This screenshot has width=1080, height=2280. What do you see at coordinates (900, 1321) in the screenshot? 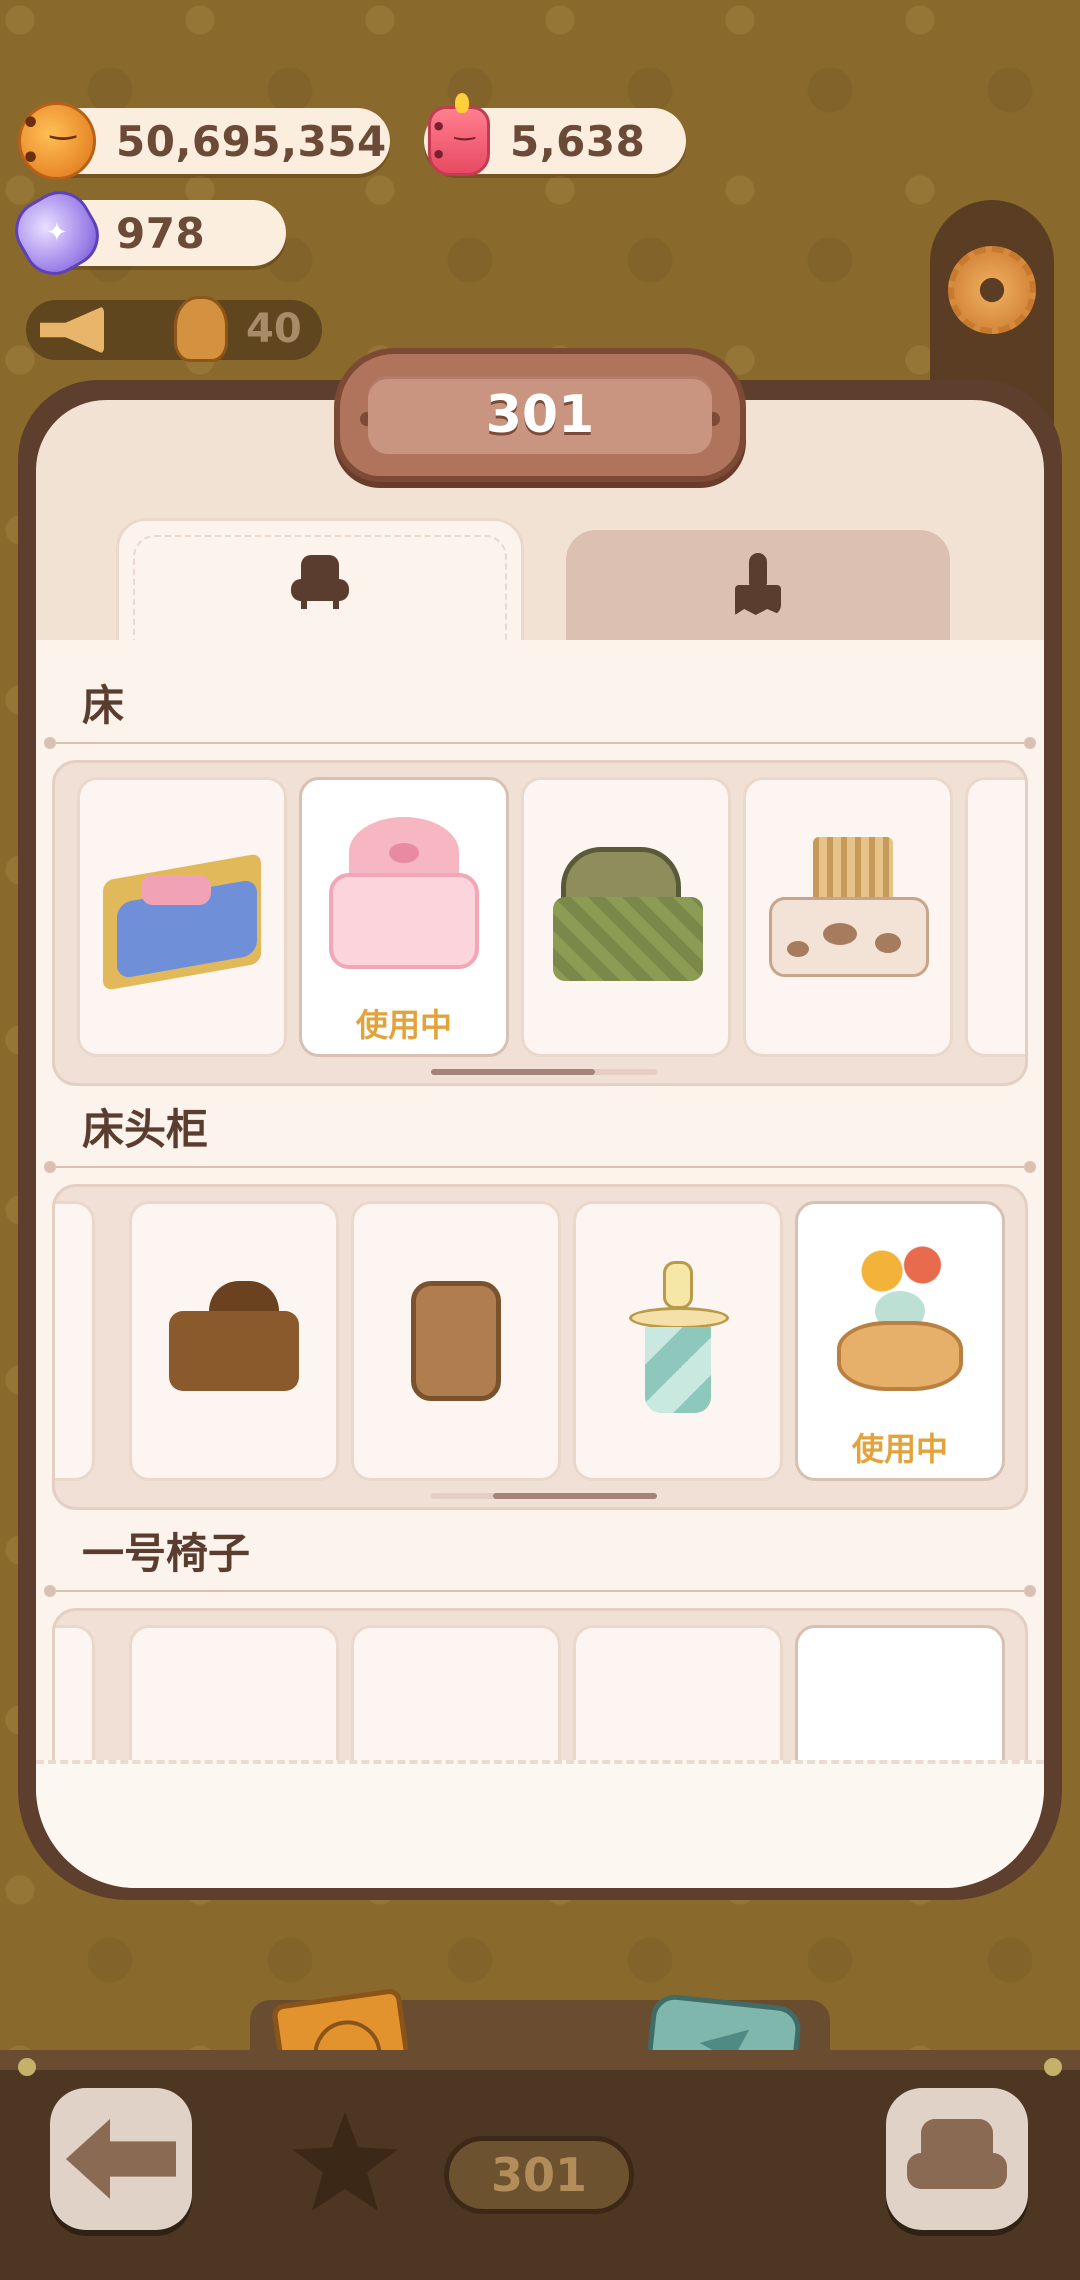
I see `flower-nightstand-image` at bounding box center [900, 1321].